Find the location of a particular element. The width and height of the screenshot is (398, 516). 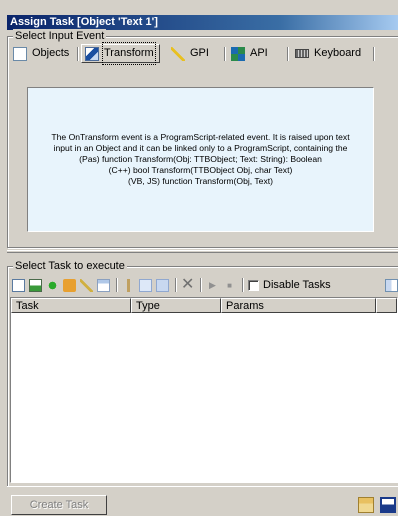

wand-icon is located at coordinates (86, 285).